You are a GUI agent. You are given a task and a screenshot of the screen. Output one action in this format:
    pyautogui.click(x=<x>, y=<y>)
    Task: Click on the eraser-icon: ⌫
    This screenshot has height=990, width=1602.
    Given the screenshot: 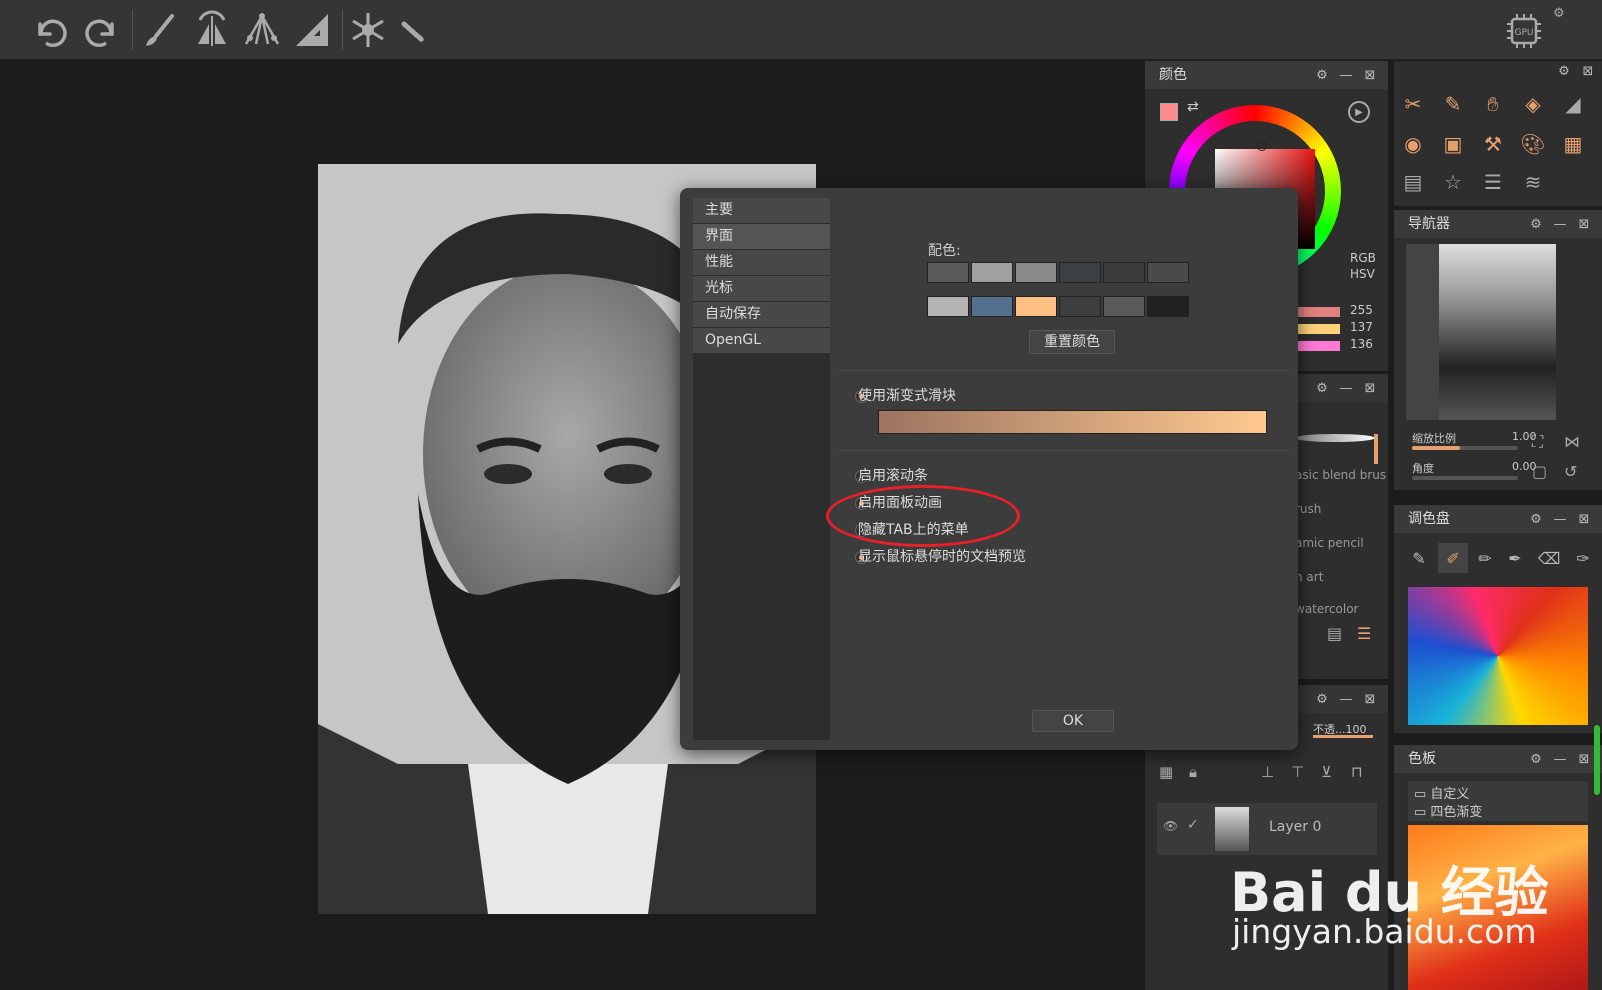 What is the action you would take?
    pyautogui.click(x=1549, y=558)
    